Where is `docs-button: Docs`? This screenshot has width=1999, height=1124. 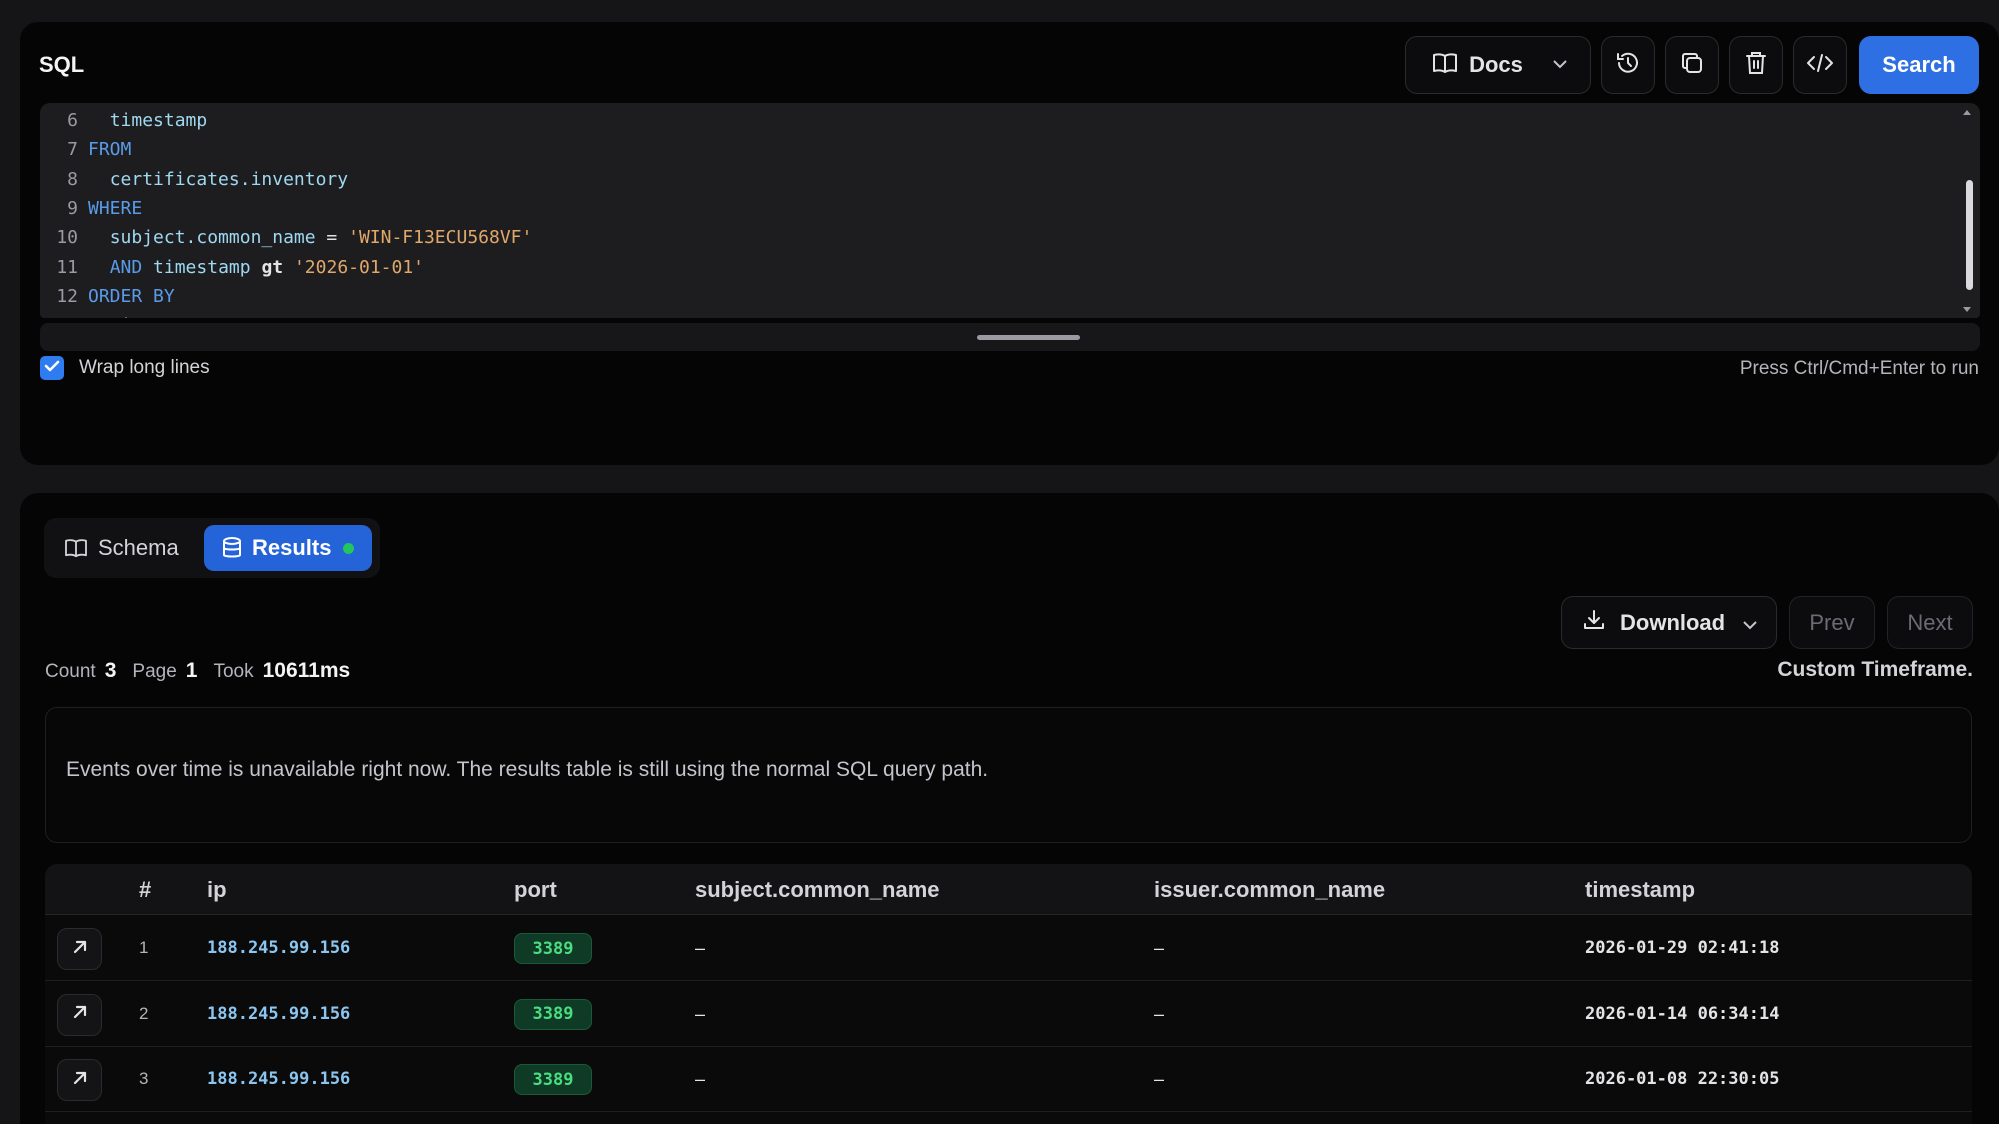
docs-button: Docs is located at coordinates (1498, 65).